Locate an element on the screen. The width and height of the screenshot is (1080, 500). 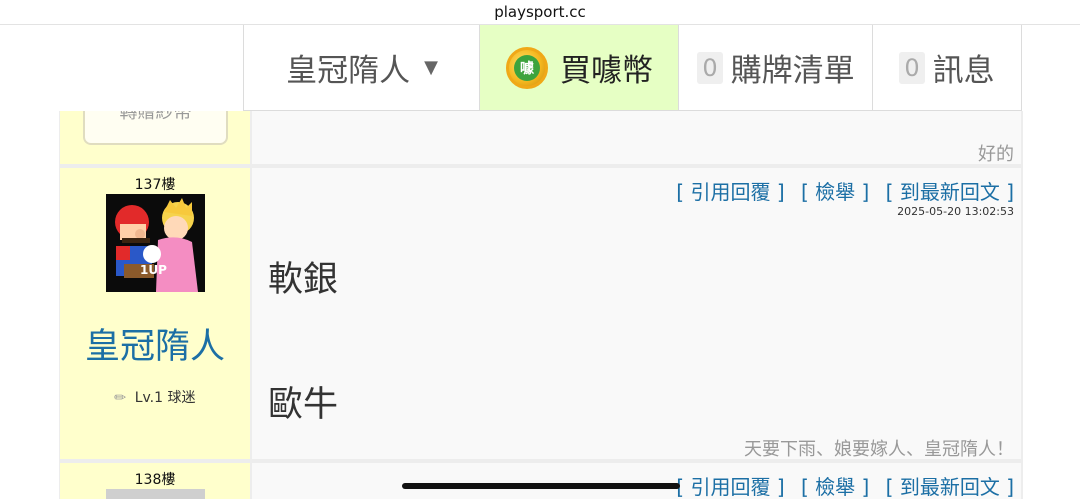
quote-reply-link: [ 引用回覆 ] is located at coordinates (730, 192).